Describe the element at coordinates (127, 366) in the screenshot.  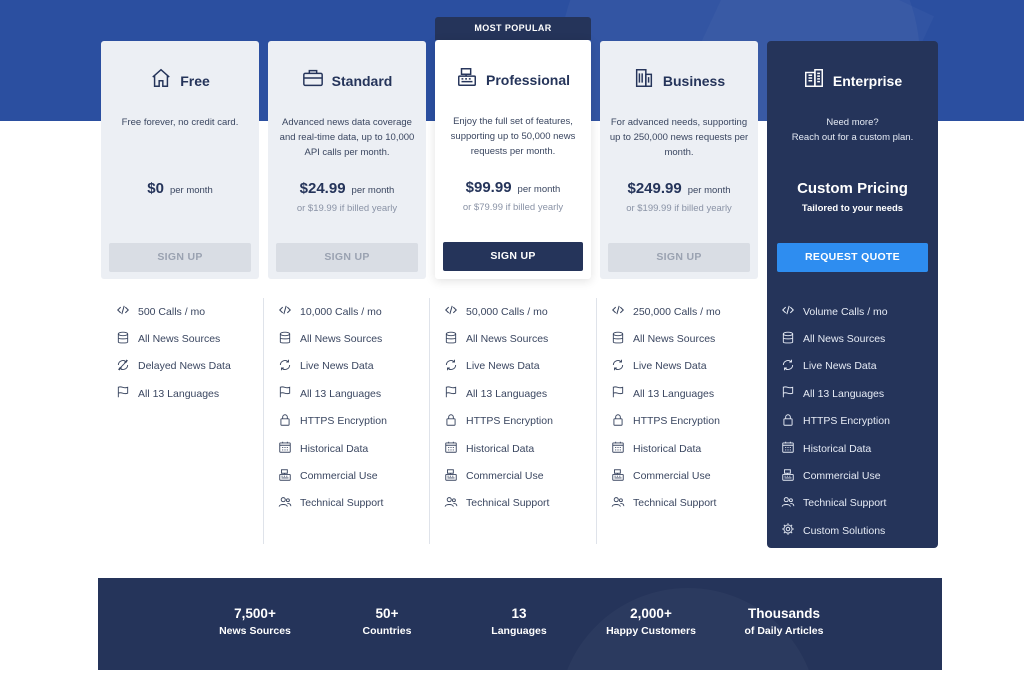
I see `sync-off-icon` at that location.